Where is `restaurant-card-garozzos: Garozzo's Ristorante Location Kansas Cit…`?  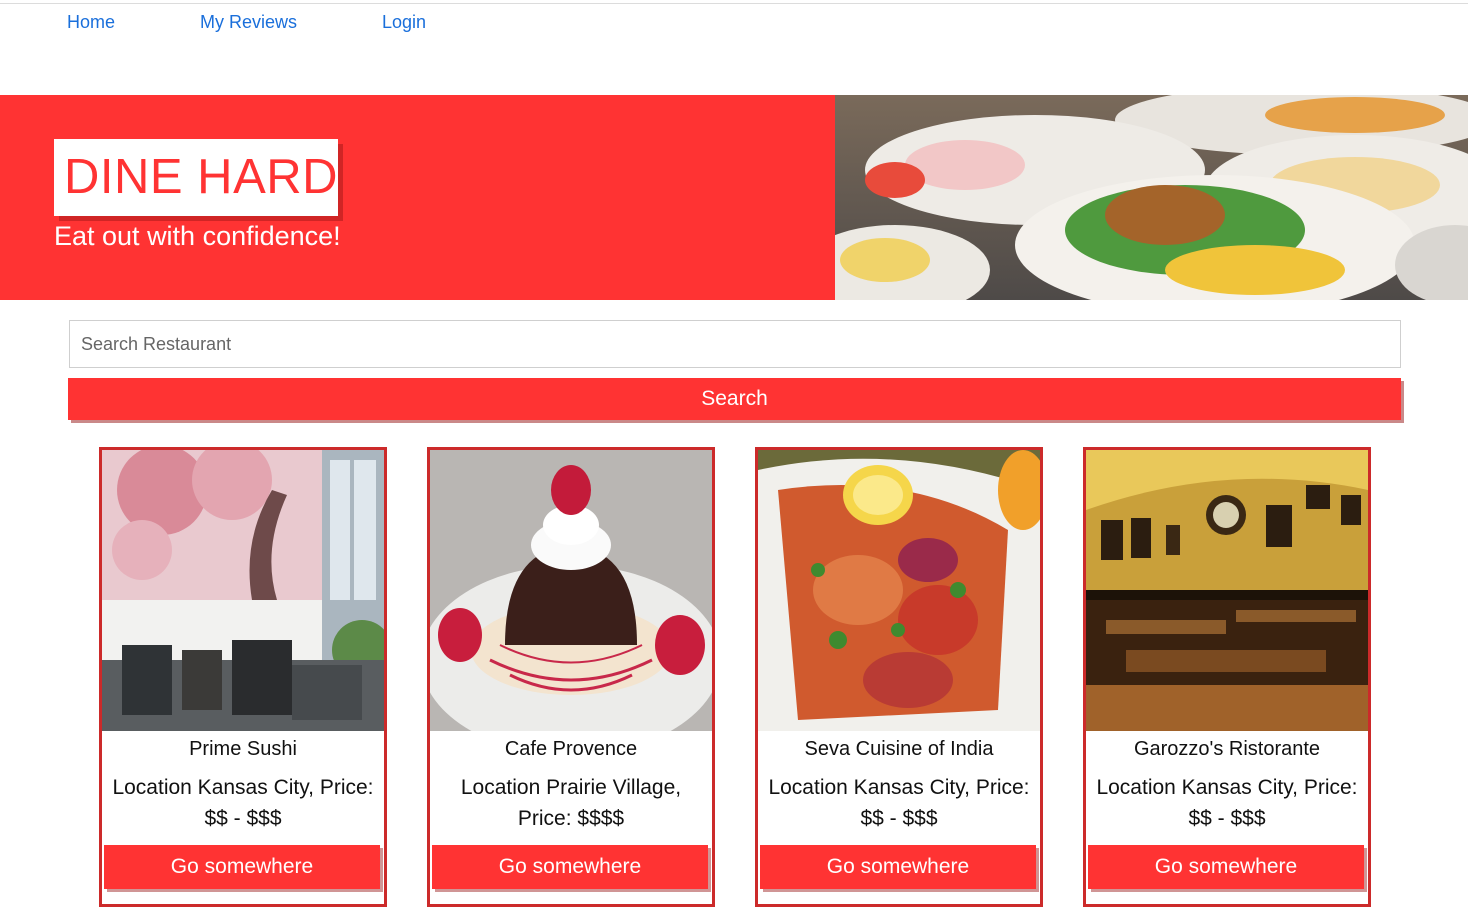 restaurant-card-garozzos: Garozzo's Ristorante Location Kansas Cit… is located at coordinates (1227, 677).